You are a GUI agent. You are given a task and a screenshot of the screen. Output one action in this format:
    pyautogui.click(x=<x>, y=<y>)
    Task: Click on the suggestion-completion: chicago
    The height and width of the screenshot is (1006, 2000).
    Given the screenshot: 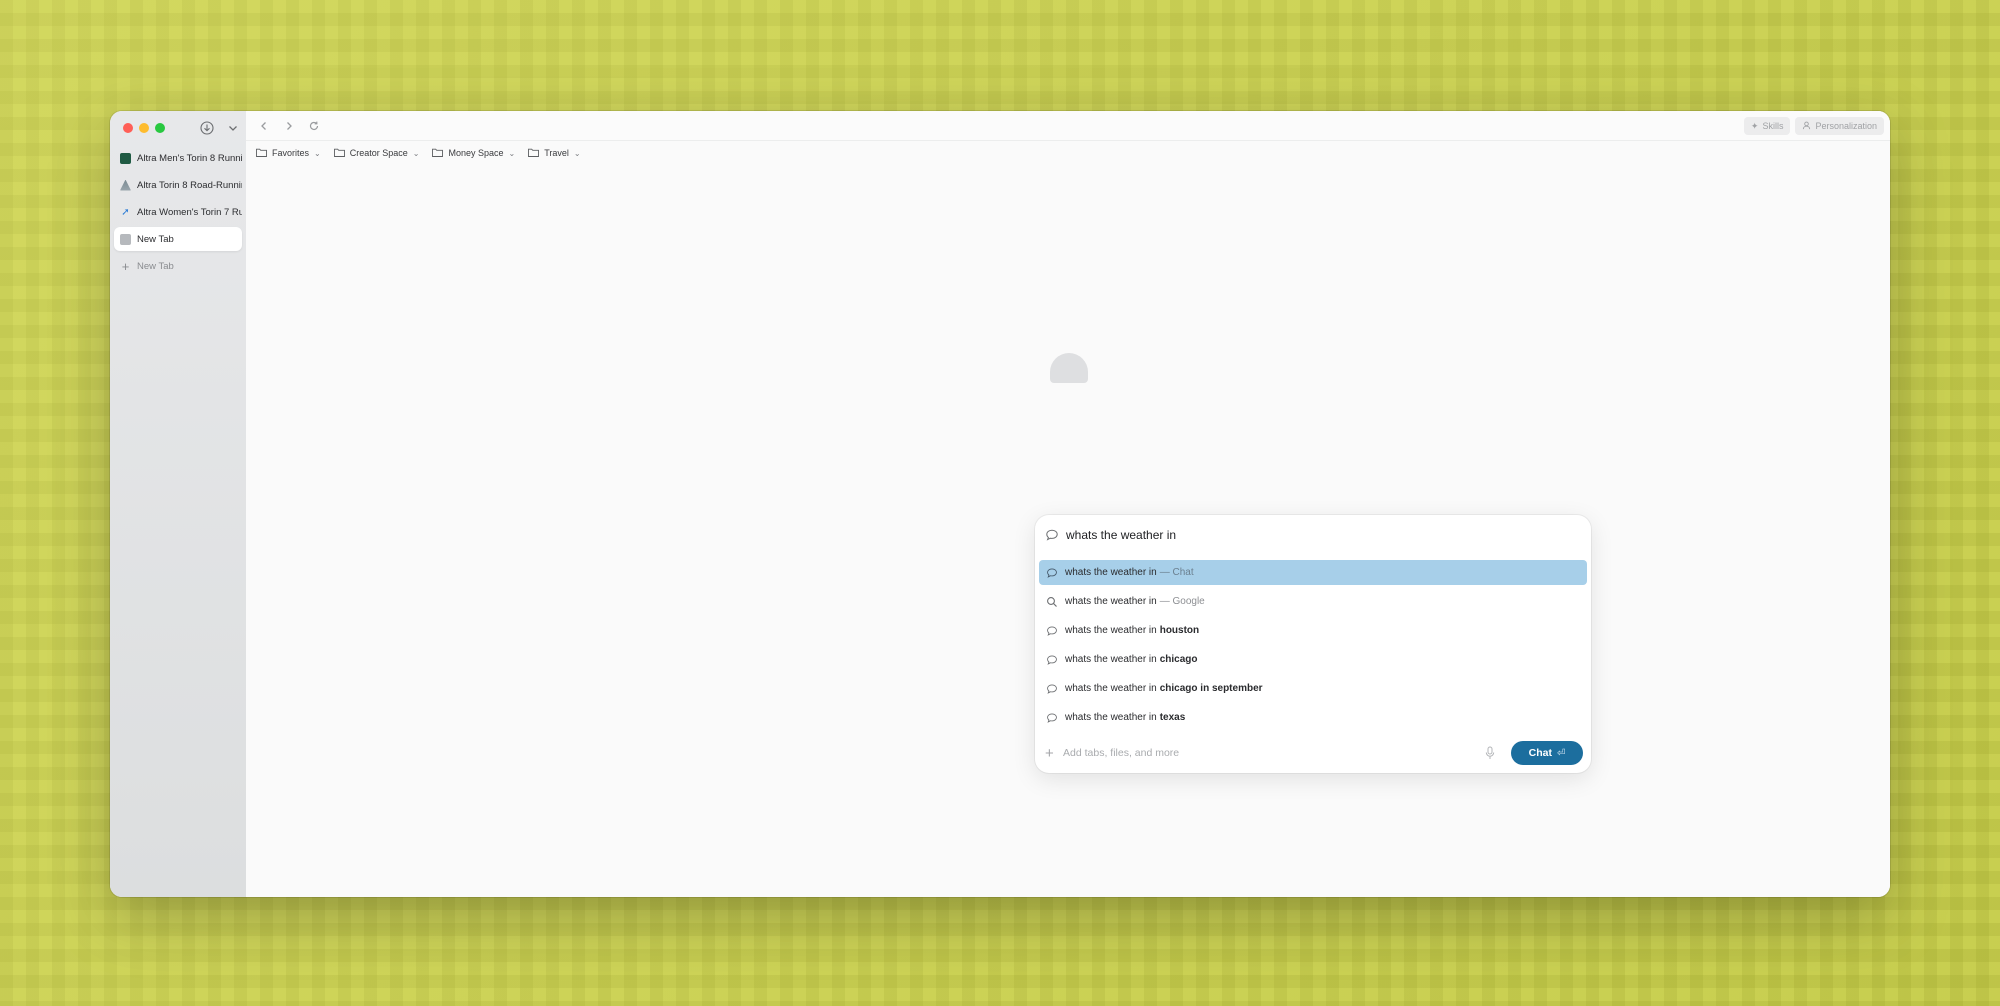 What is the action you would take?
    pyautogui.click(x=1178, y=659)
    